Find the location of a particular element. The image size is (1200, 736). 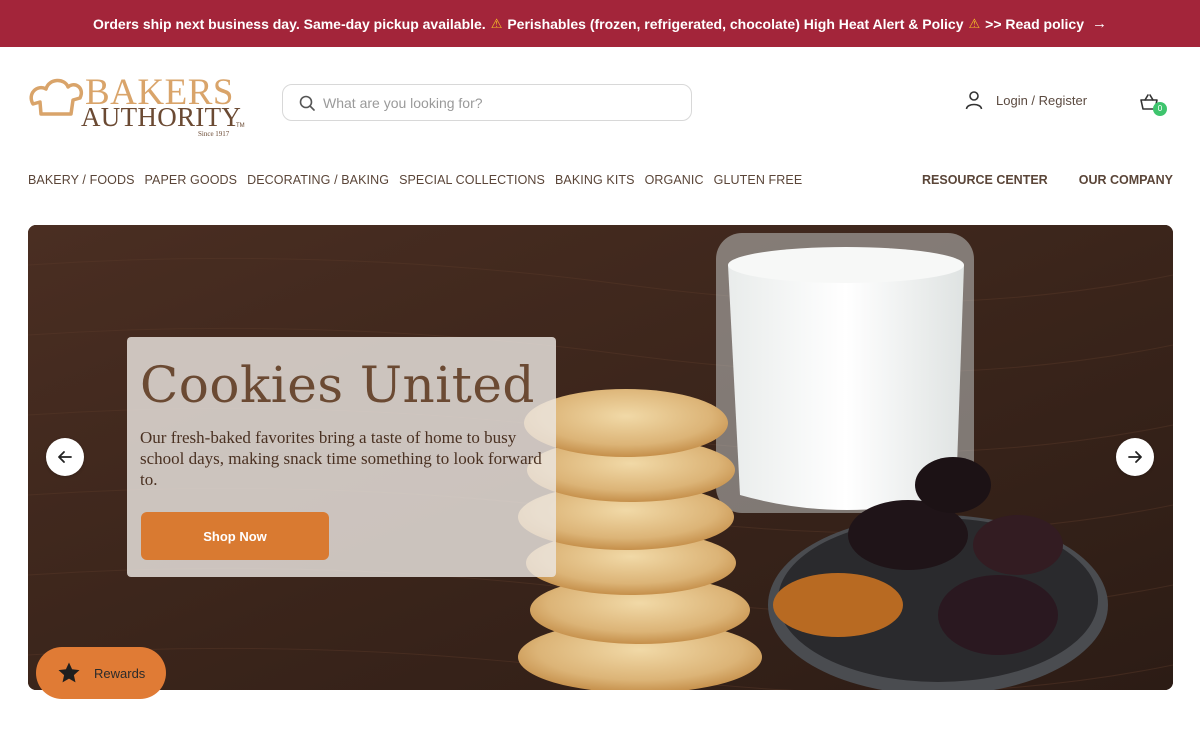

logo-tm: TM is located at coordinates (240, 126).